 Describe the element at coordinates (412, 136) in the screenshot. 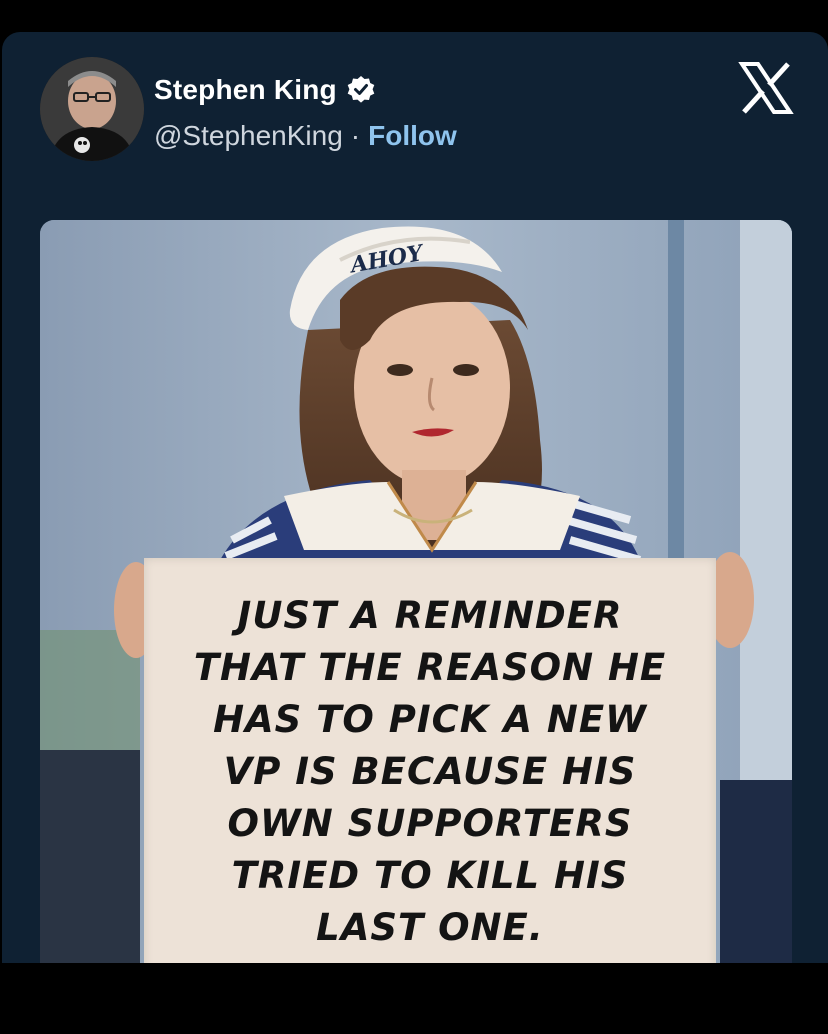

I see `follow-button: Follow` at that location.